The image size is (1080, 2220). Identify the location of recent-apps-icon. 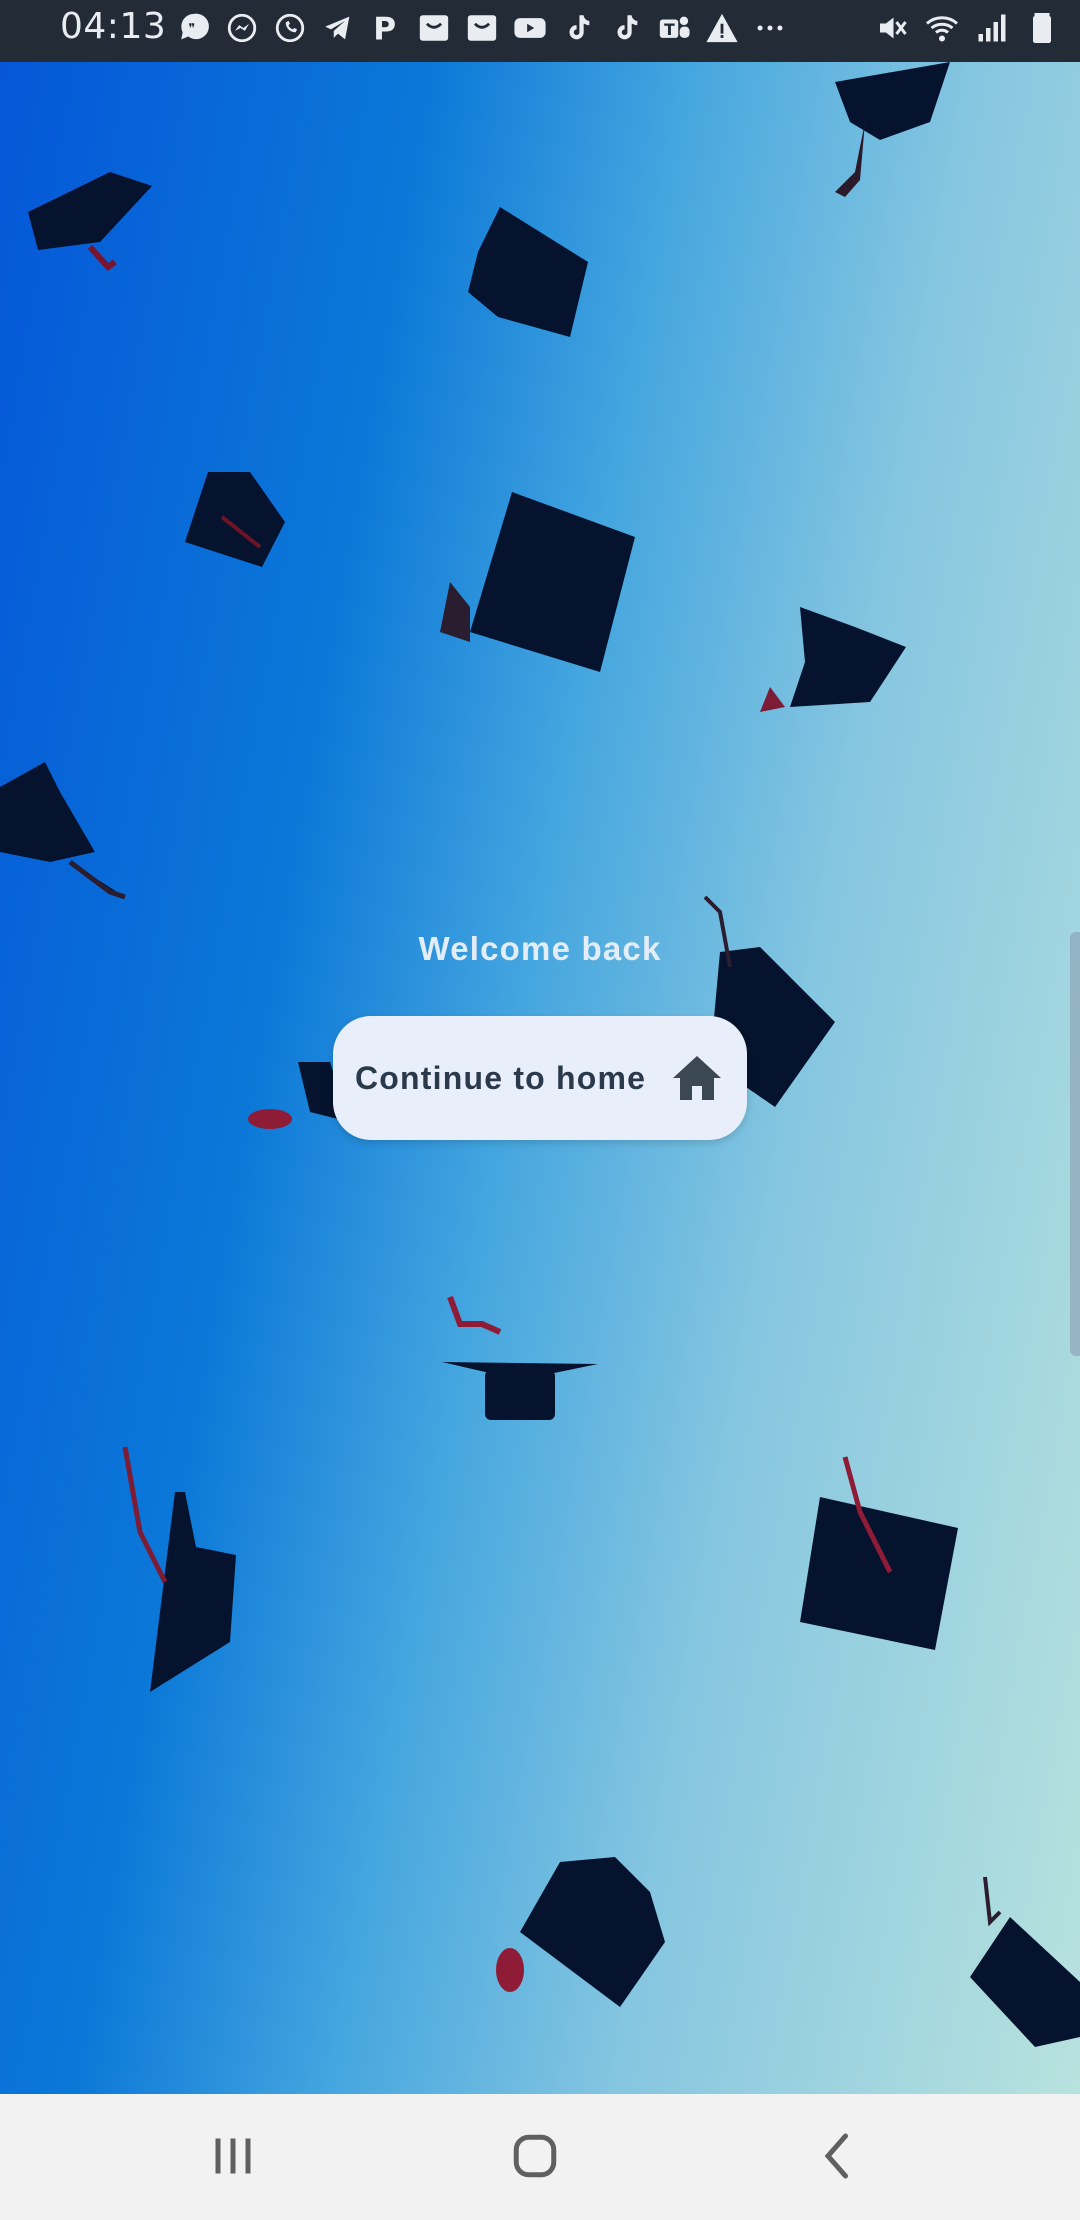
(233, 2156).